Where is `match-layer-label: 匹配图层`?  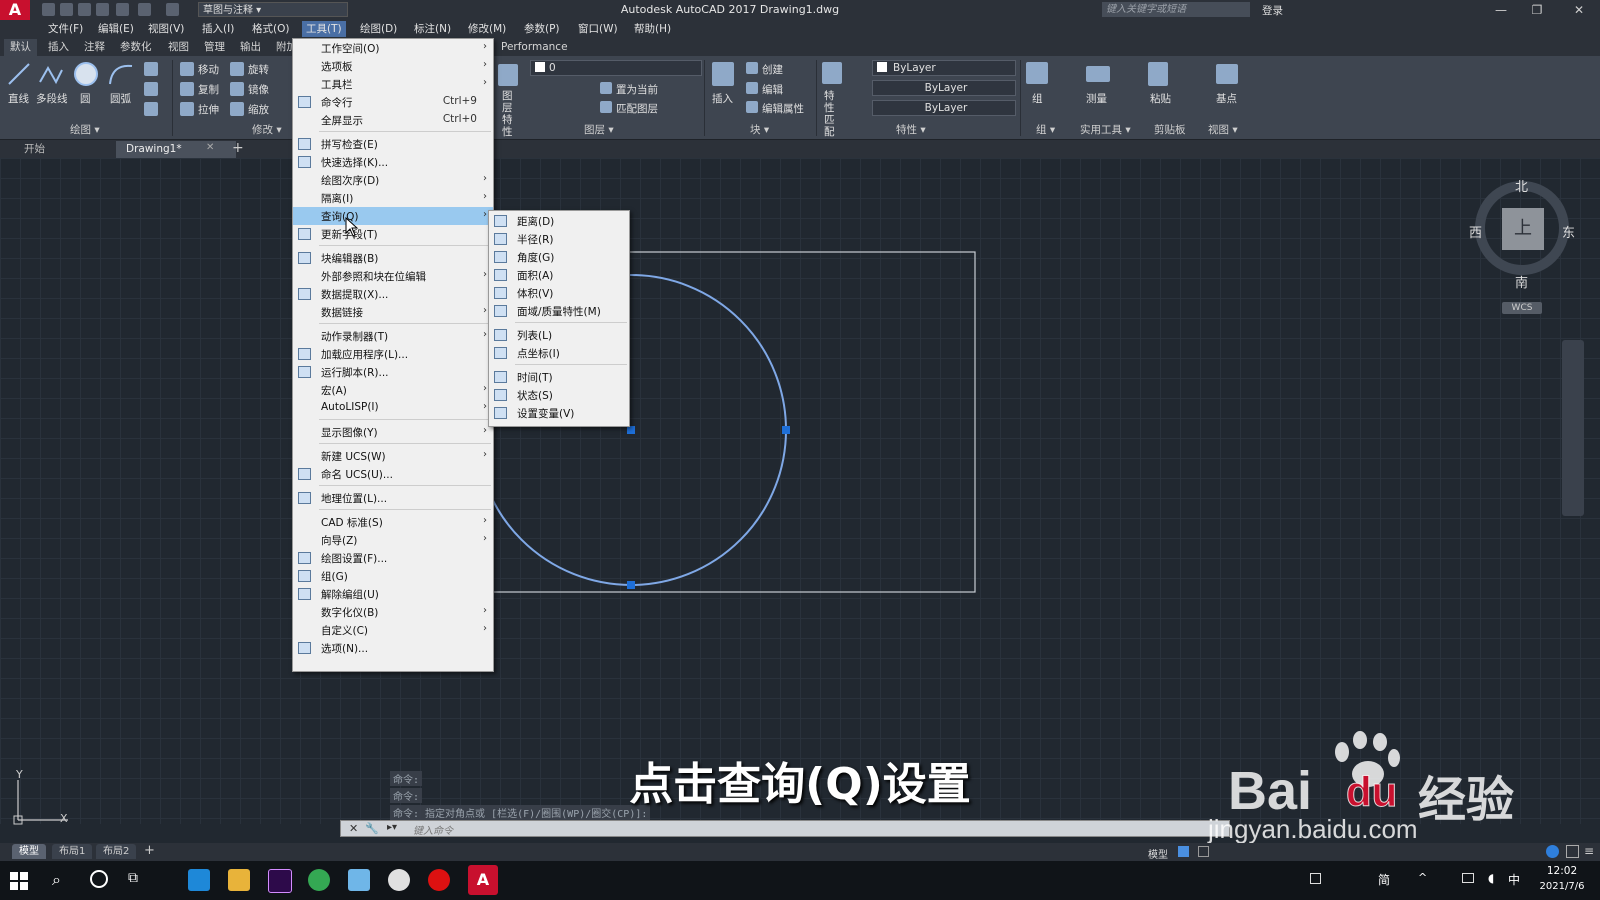 match-layer-label: 匹配图层 is located at coordinates (637, 108).